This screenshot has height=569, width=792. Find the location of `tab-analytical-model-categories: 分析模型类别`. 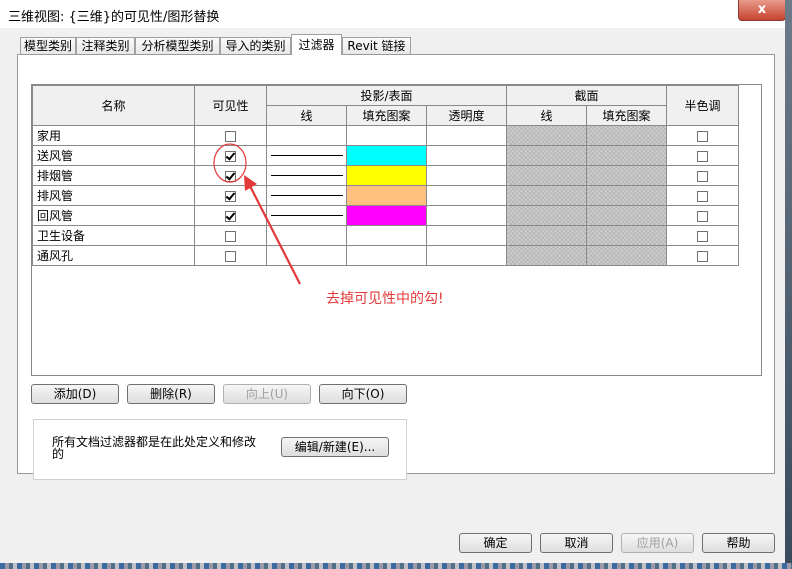

tab-analytical-model-categories: 分析模型类别 is located at coordinates (177, 45).